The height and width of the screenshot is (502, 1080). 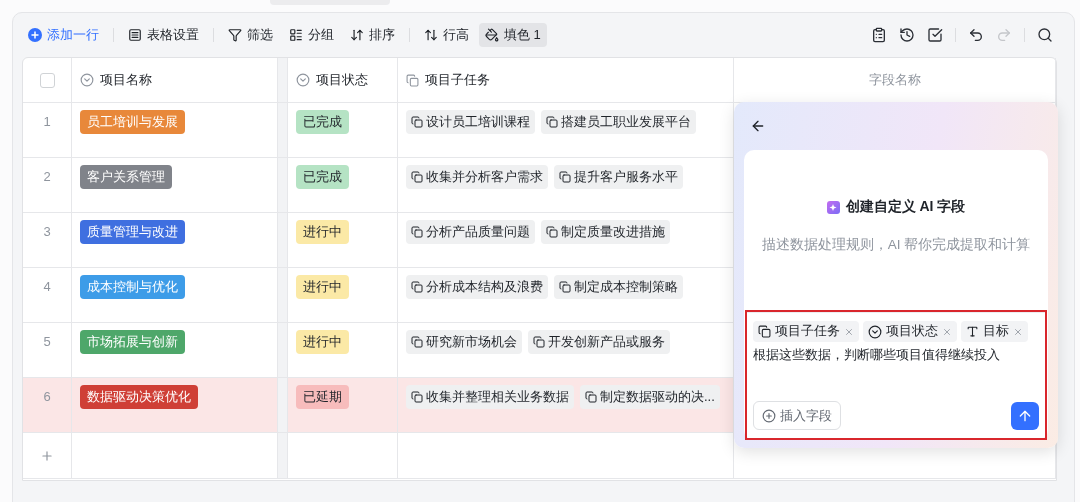 What do you see at coordinates (47, 341) in the screenshot?
I see `row-number: 5` at bounding box center [47, 341].